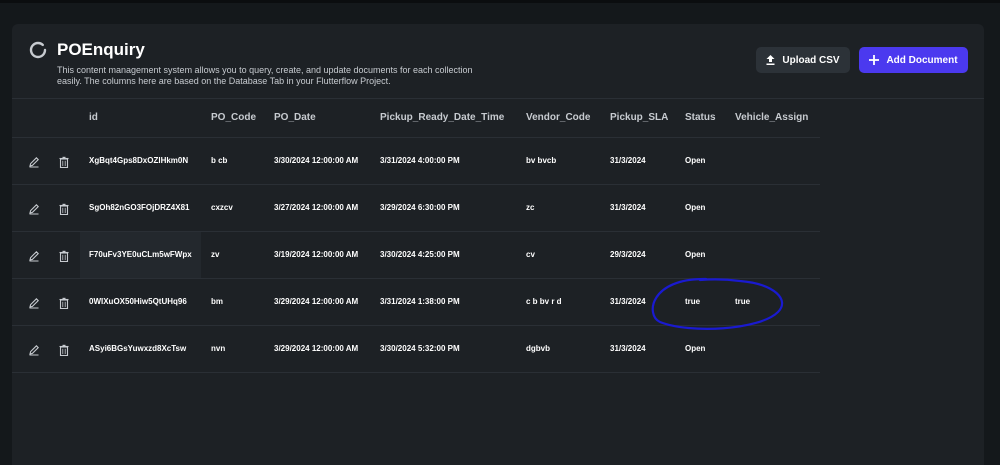  What do you see at coordinates (38, 50) in the screenshot?
I see `spinner-logo-icon` at bounding box center [38, 50].